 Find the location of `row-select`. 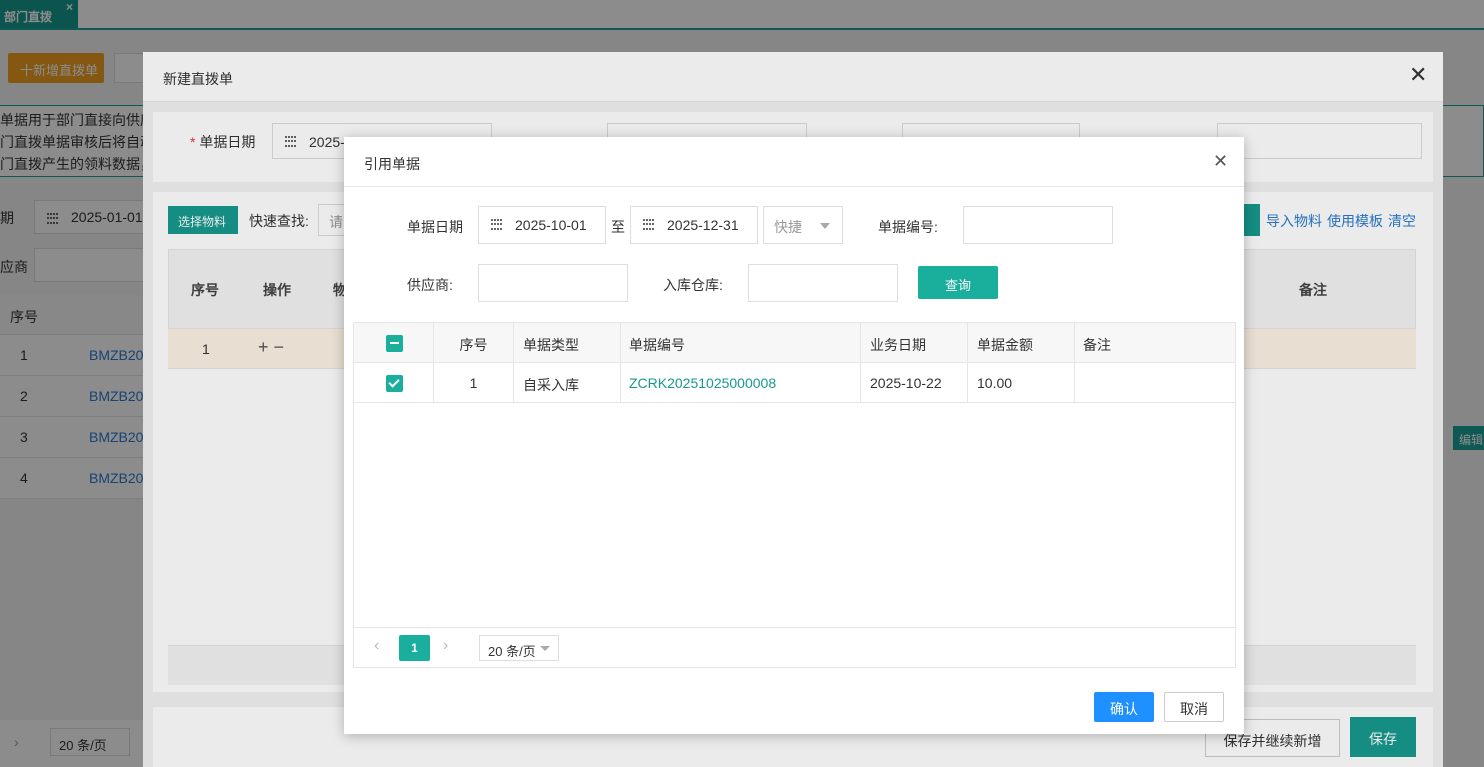

row-select is located at coordinates (394, 383).